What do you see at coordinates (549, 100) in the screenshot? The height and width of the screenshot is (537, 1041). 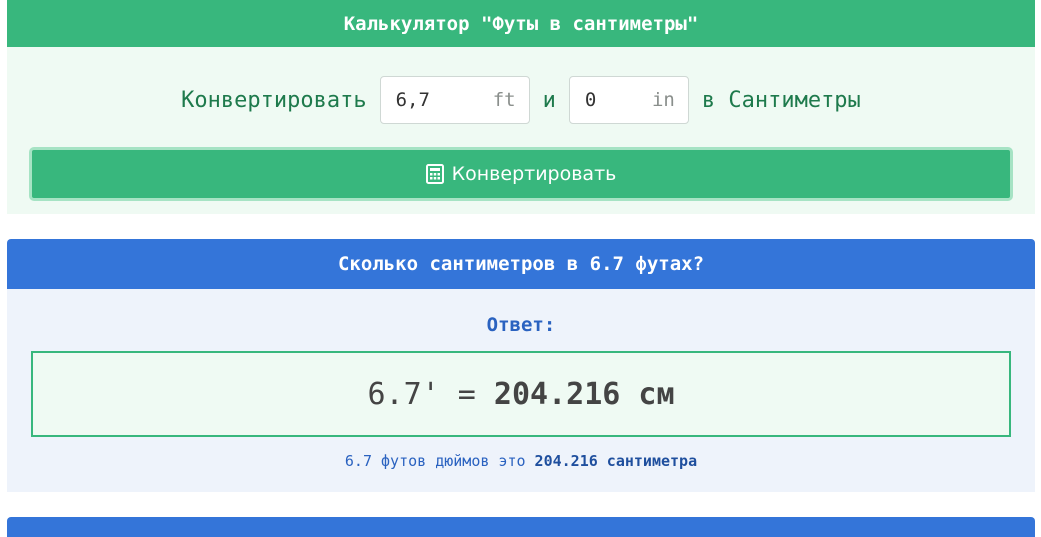 I see `joiner-text: и` at bounding box center [549, 100].